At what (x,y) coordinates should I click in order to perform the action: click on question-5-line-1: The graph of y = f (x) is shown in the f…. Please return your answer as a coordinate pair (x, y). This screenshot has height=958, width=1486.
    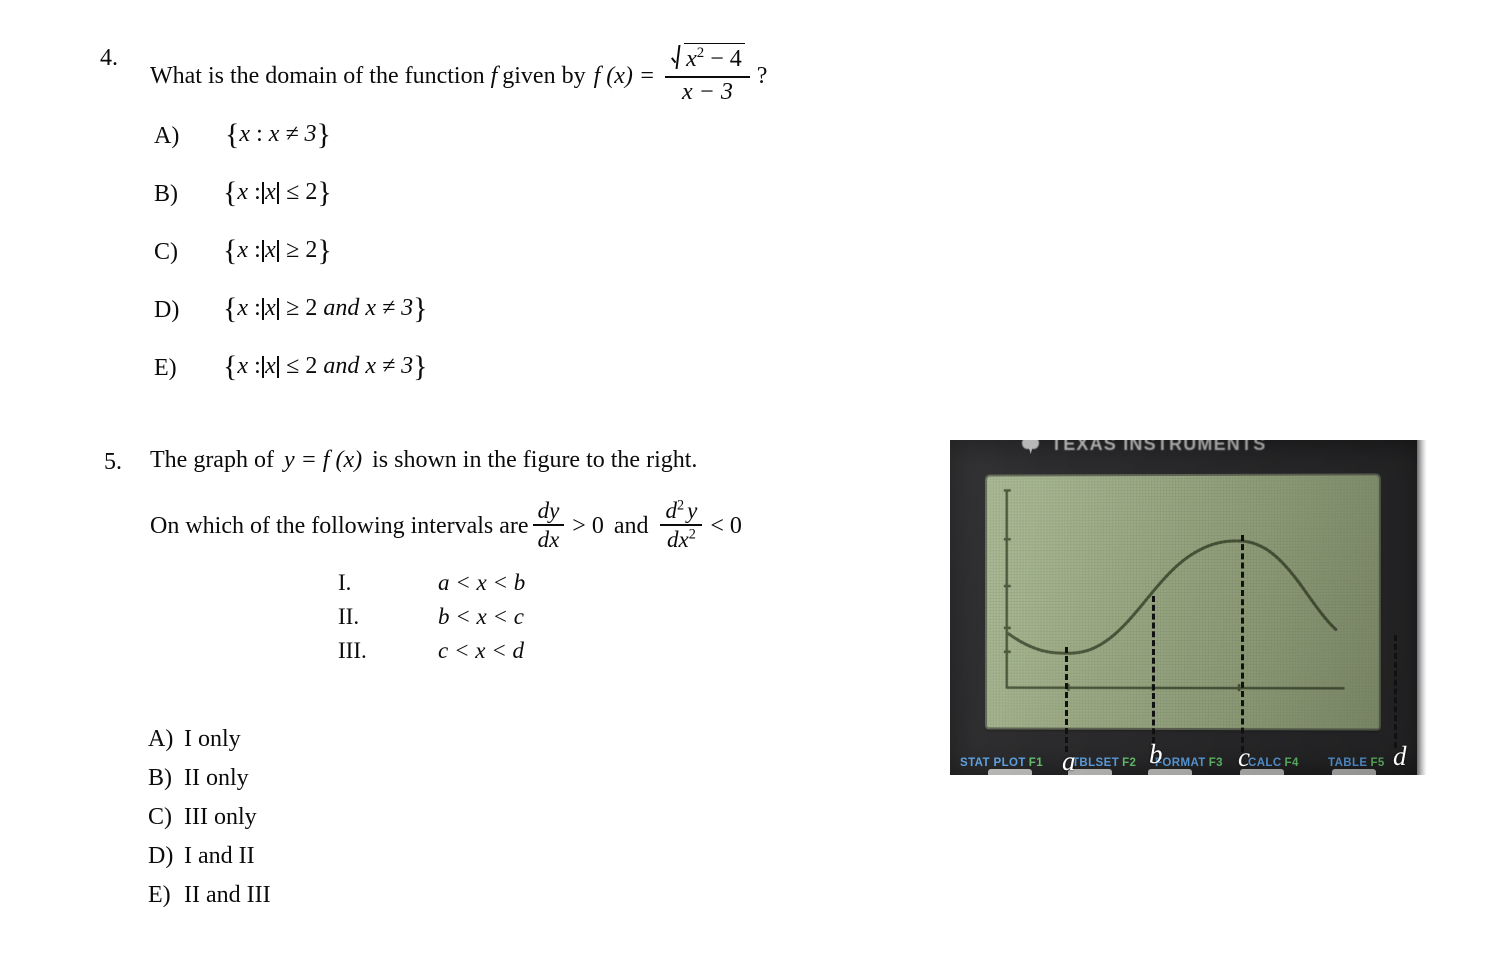
    Looking at the image, I should click on (423, 460).